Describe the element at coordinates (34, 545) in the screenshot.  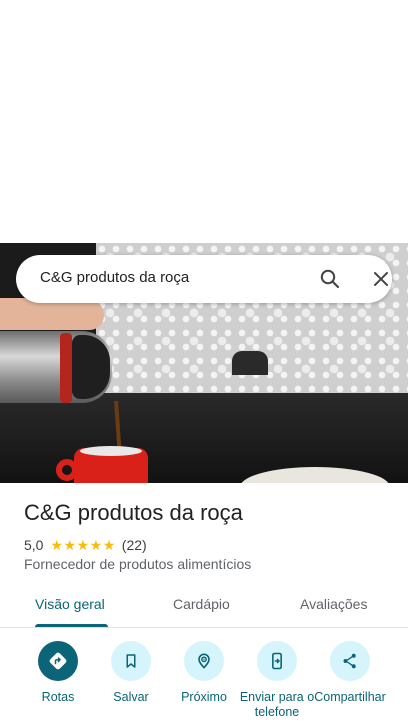
I see `rating-value: 5,0` at that location.